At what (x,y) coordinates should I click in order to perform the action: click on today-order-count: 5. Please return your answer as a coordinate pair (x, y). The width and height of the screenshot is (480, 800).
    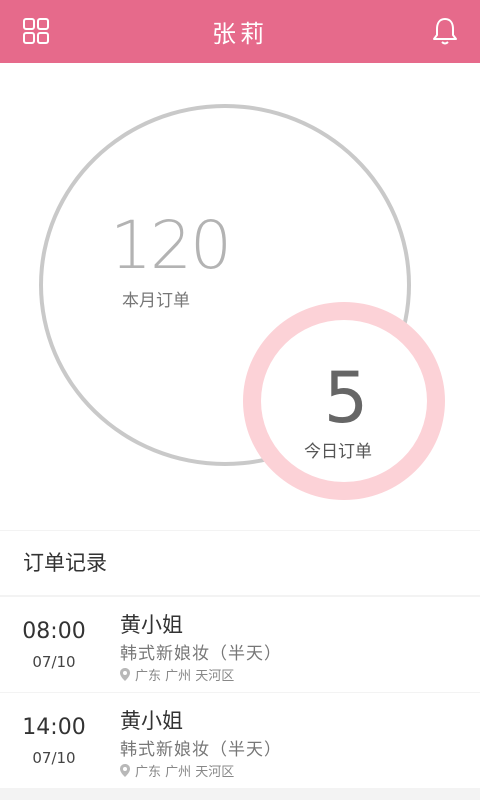
    Looking at the image, I should click on (346, 398).